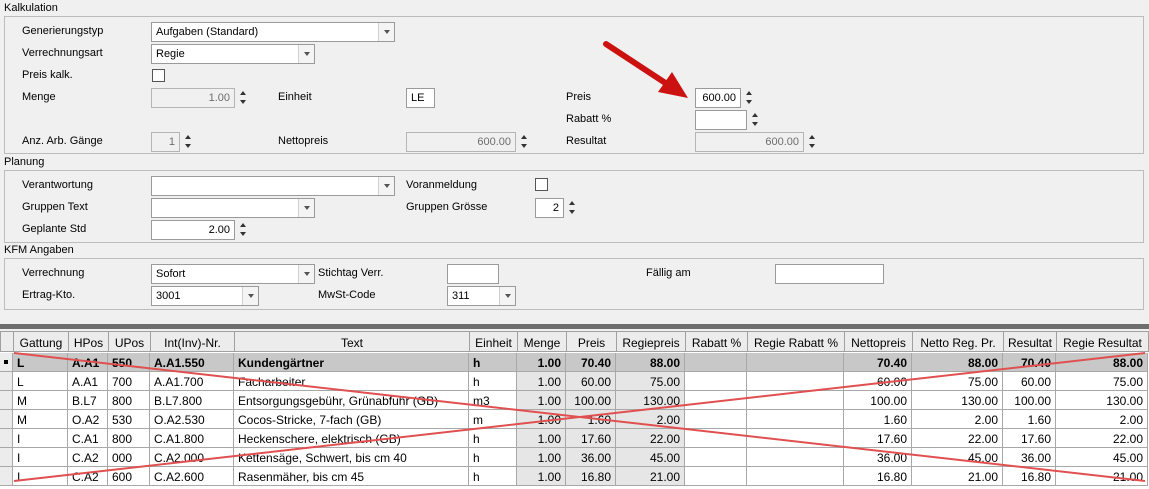 The width and height of the screenshot is (1149, 489). What do you see at coordinates (55, 207) in the screenshot?
I see `gruppen-text-label: Gruppen Text` at bounding box center [55, 207].